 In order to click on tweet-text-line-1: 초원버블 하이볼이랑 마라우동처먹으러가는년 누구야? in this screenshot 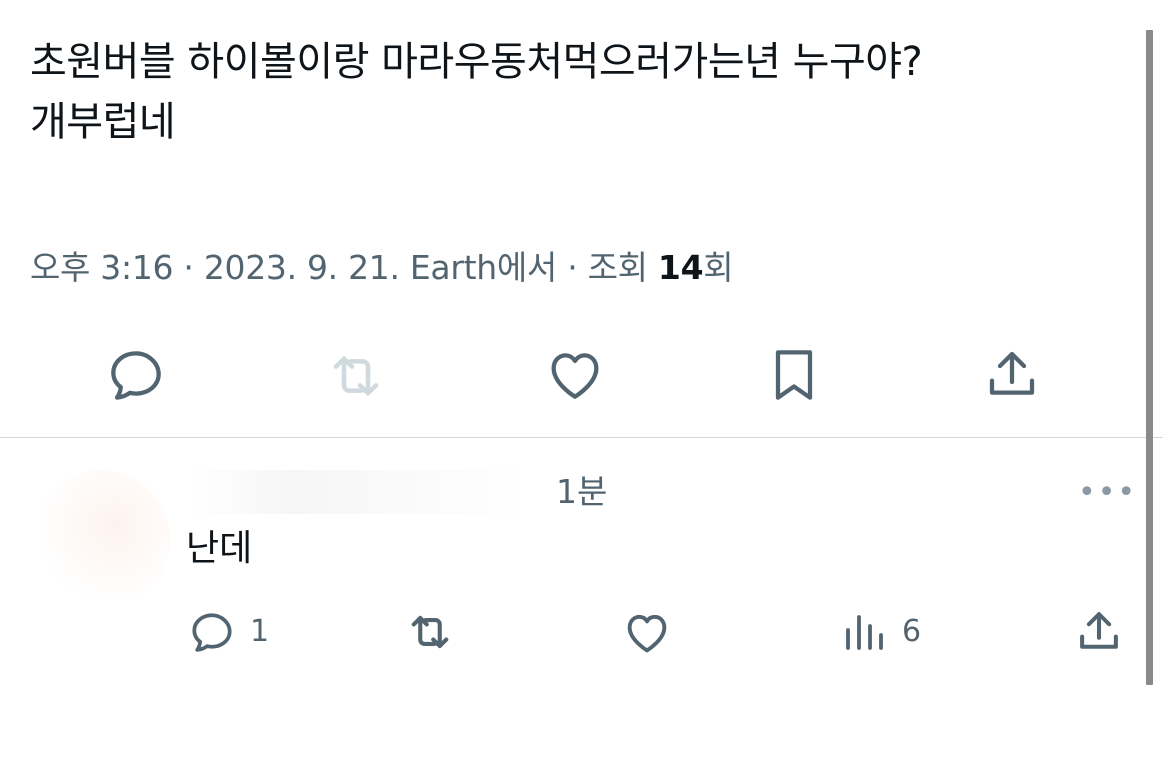, I will do `click(476, 62)`.